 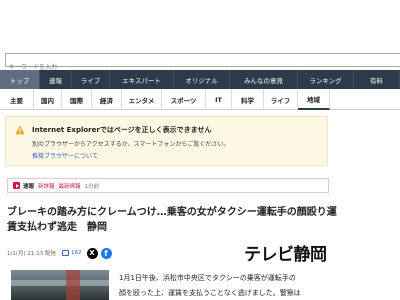 What do you see at coordinates (91, 79) in the screenshot?
I see `nav-tab-live: ライブ` at bounding box center [91, 79].